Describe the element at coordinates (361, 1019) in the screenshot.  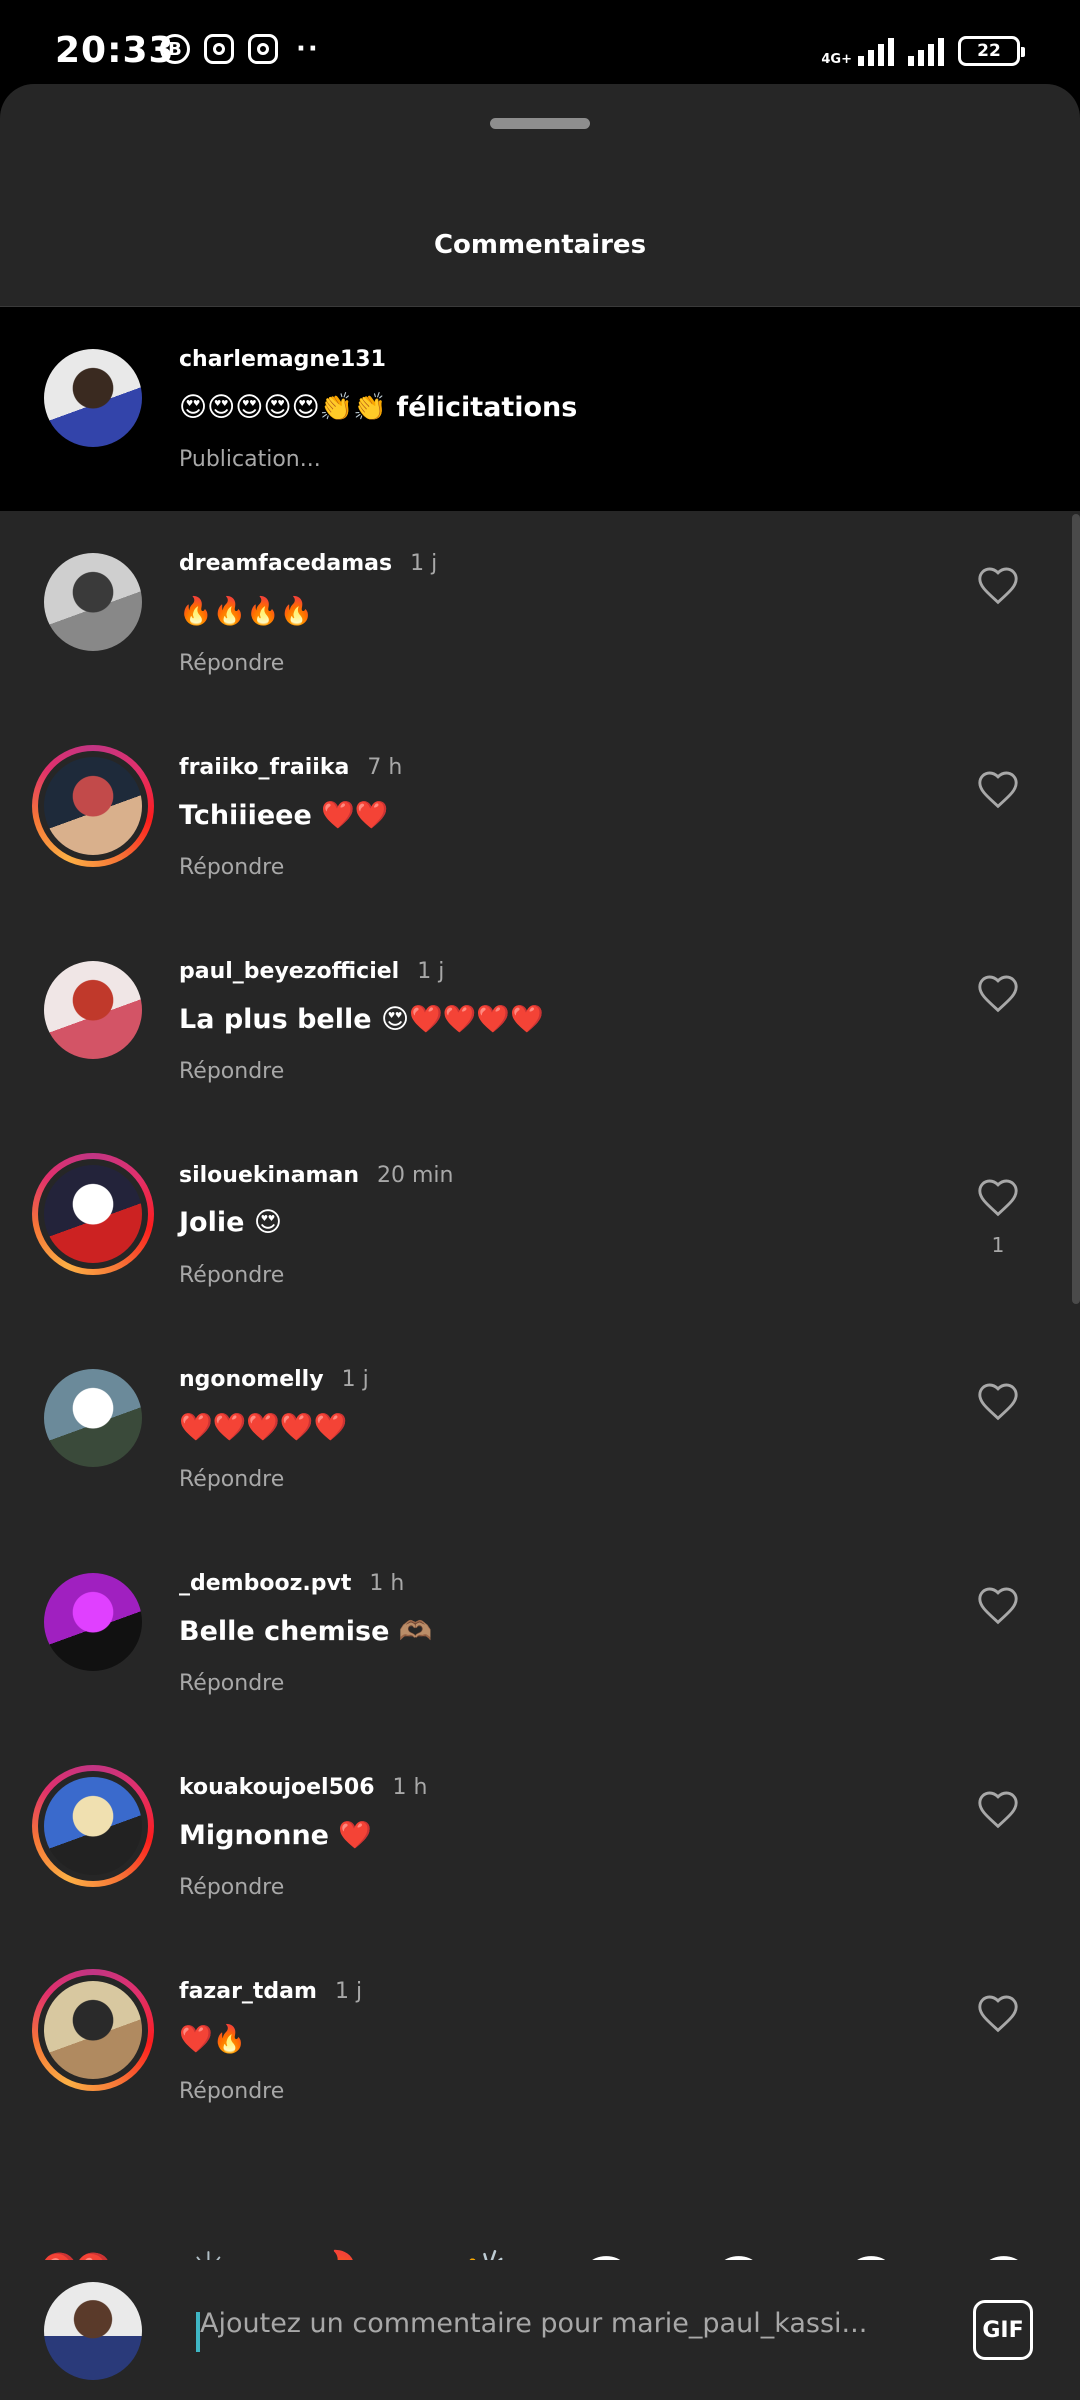
I see `comment-text: La plus belle 😍❤️❤️❤️❤️` at that location.